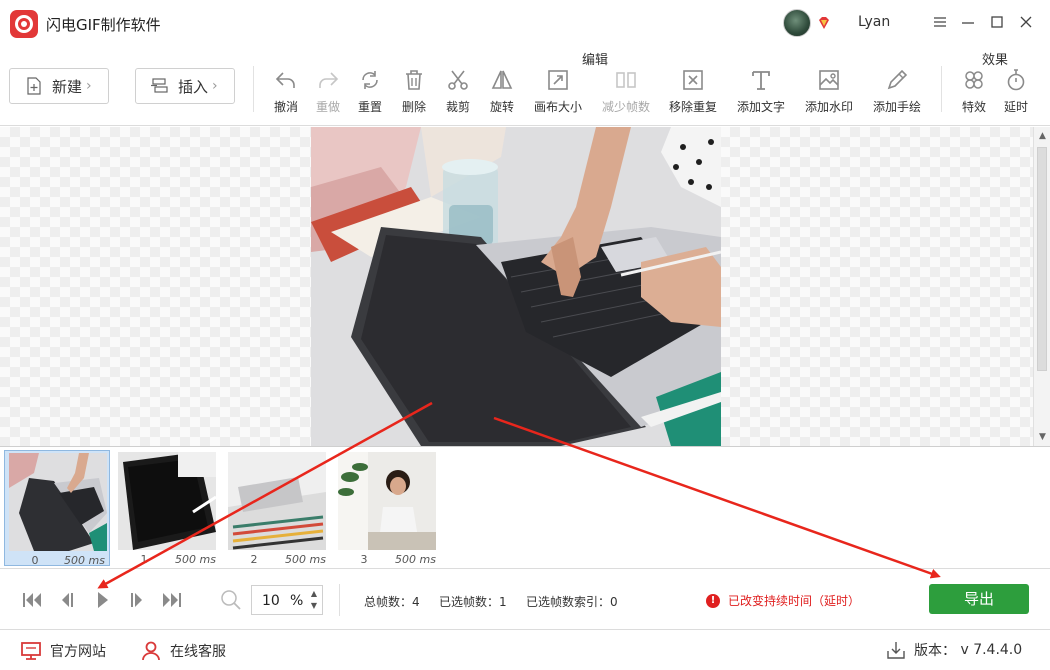 The width and height of the screenshot is (1050, 670). I want to click on add-watermark-button: 添加水印, so click(829, 93).